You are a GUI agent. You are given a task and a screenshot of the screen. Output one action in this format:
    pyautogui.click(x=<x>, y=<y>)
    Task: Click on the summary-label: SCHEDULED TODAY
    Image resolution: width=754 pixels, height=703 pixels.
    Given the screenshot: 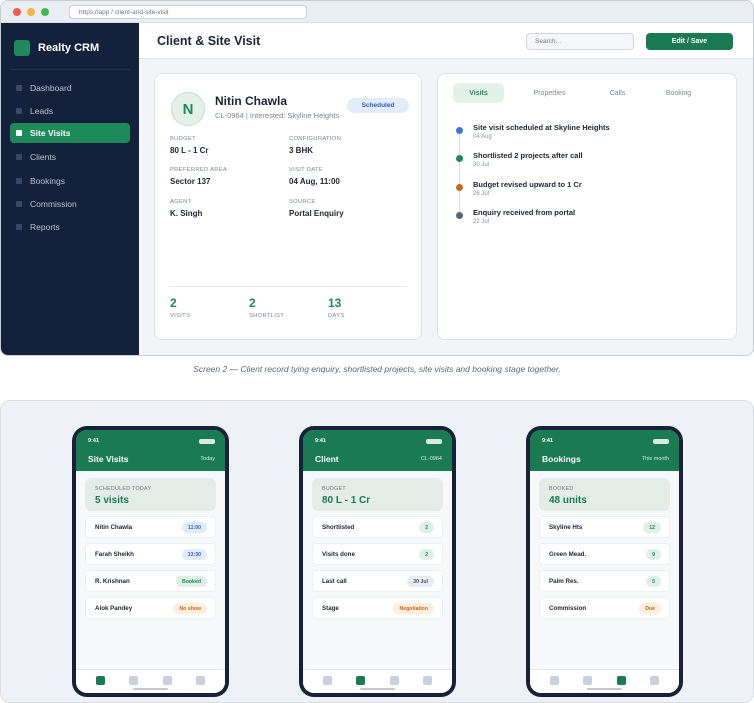 What is the action you would take?
    pyautogui.click(x=123, y=489)
    